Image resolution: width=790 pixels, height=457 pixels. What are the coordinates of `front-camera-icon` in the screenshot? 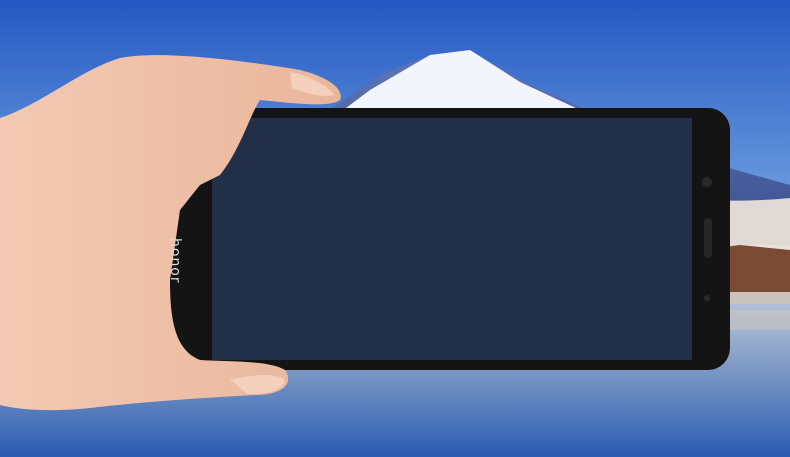 It's located at (707, 182).